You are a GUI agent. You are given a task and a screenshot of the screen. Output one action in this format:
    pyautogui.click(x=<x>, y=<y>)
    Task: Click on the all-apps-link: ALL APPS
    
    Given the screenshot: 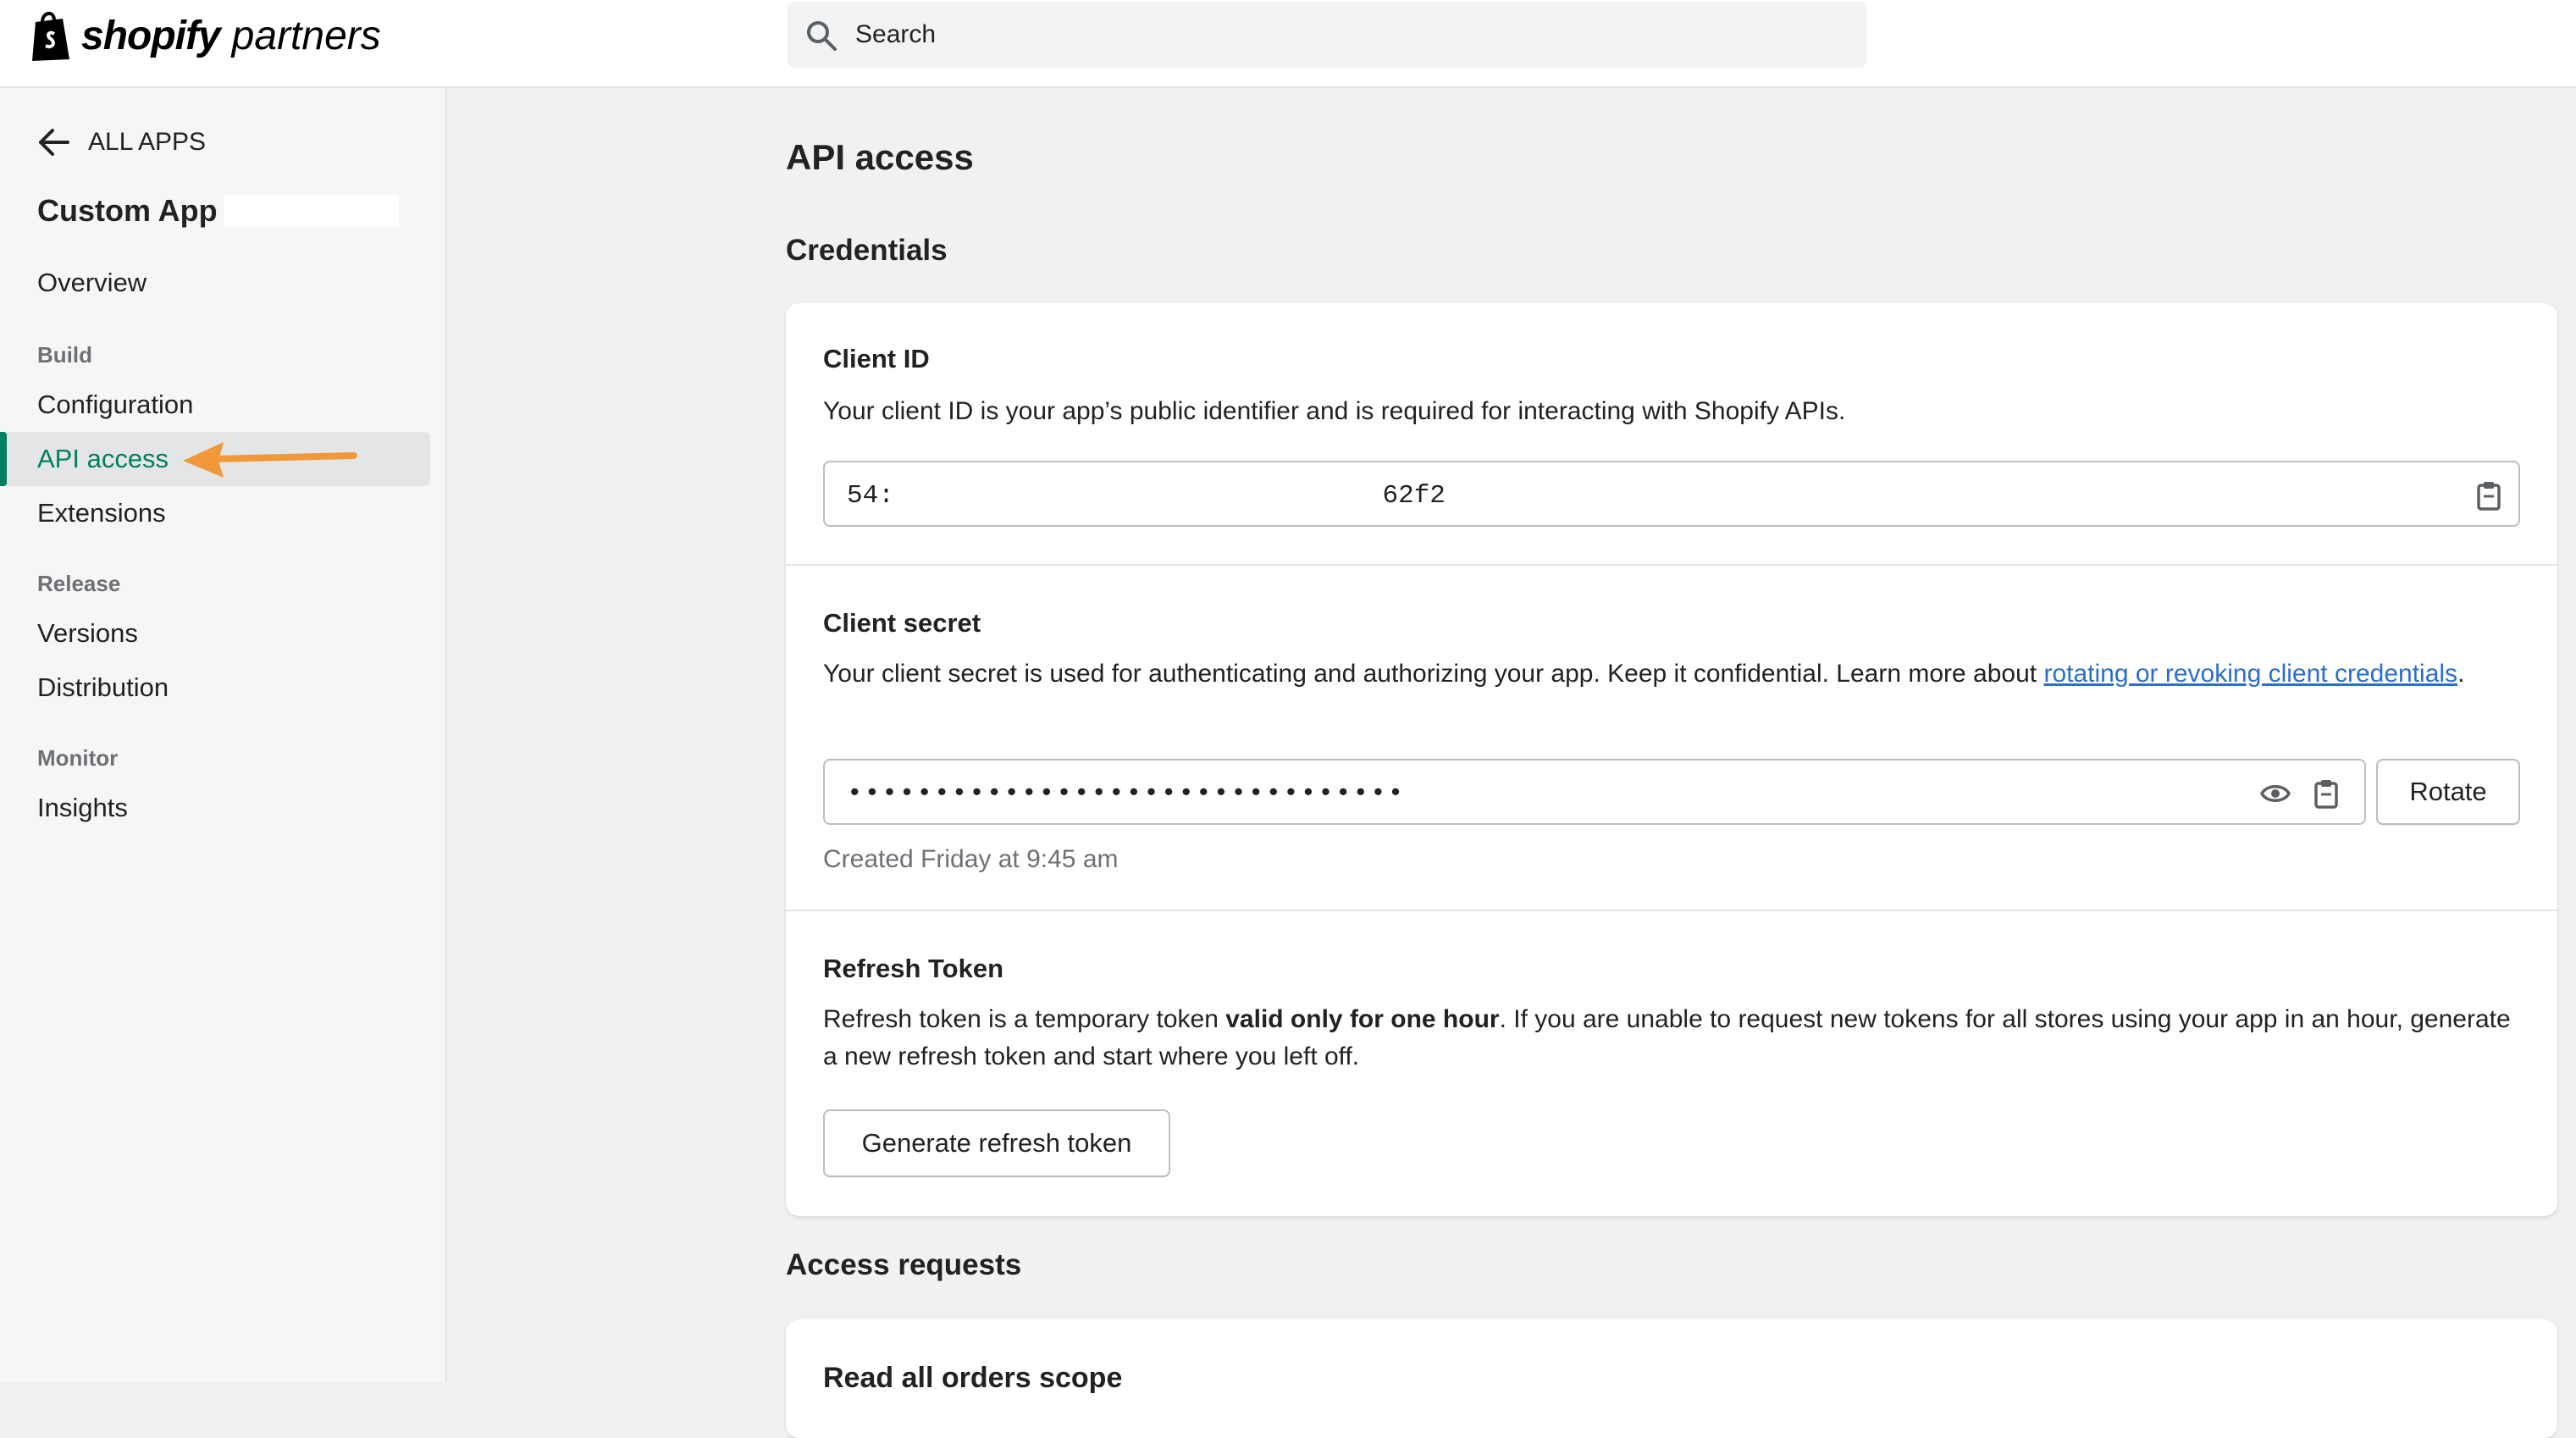 What is the action you would take?
    pyautogui.click(x=122, y=142)
    